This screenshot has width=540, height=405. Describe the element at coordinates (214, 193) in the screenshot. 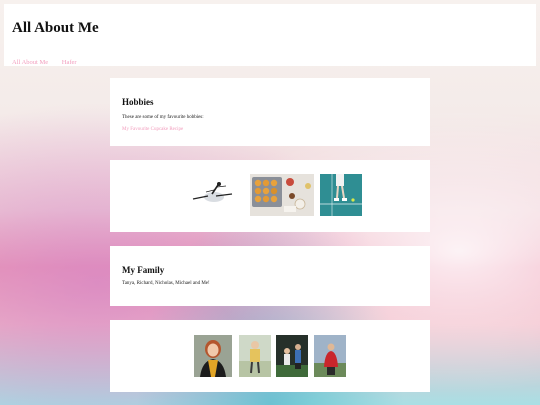

I see `ballet-dancer-photo` at that location.